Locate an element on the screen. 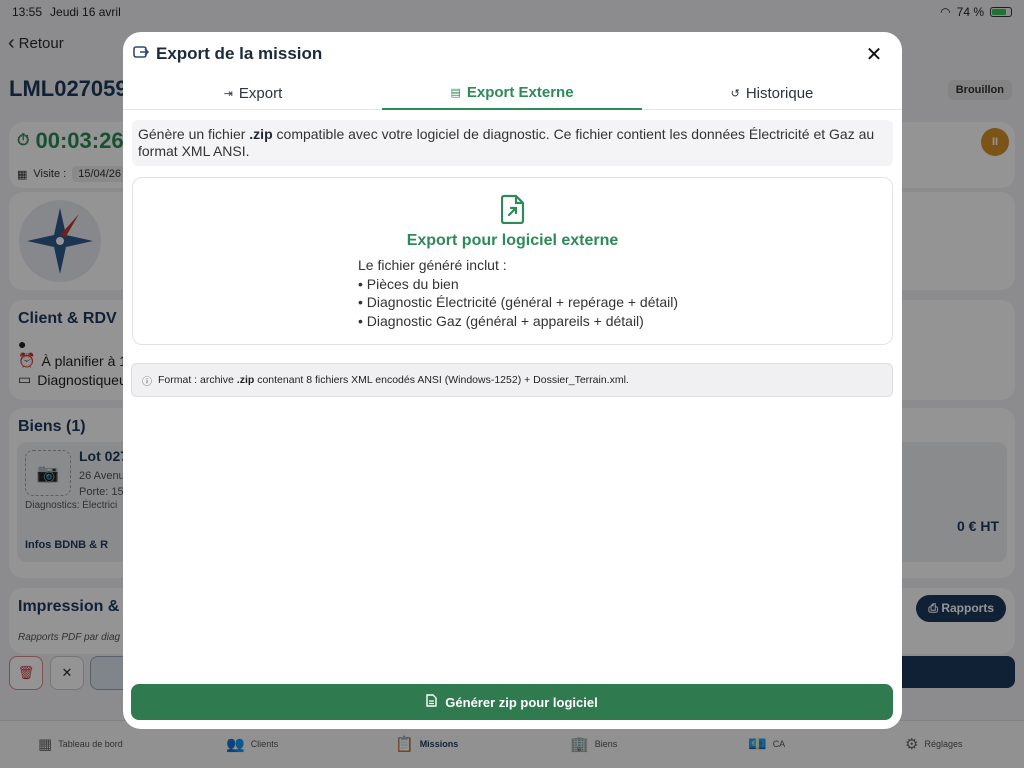 The image size is (1024, 768). tab-export-externe: ▤ Export Externe is located at coordinates (512, 93).